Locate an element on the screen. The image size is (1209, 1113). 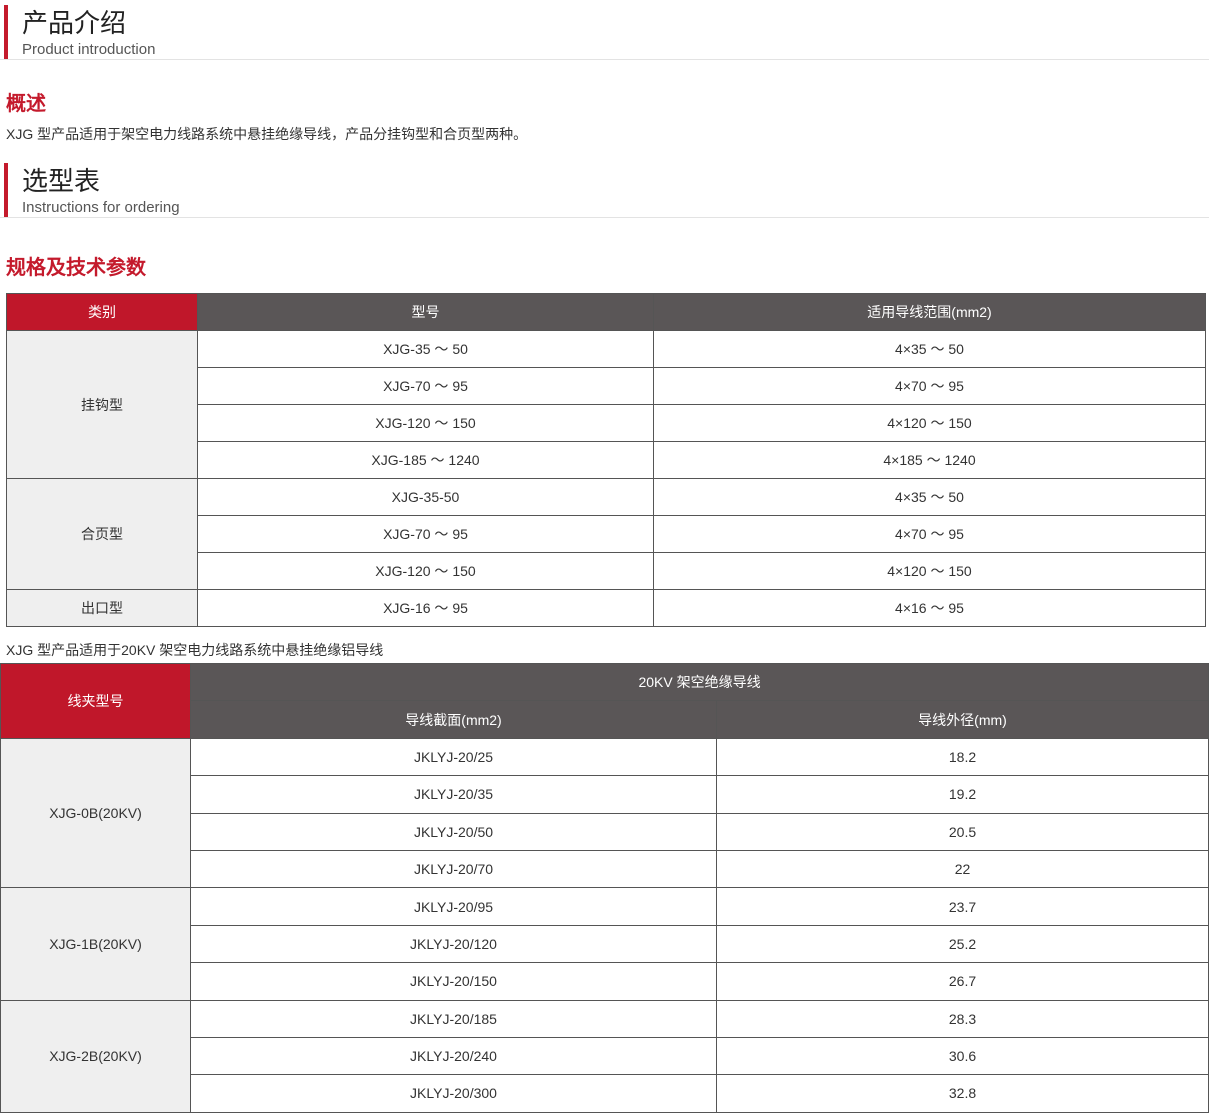
col-header-section: 导线截面(mm2) is located at coordinates (453, 719).